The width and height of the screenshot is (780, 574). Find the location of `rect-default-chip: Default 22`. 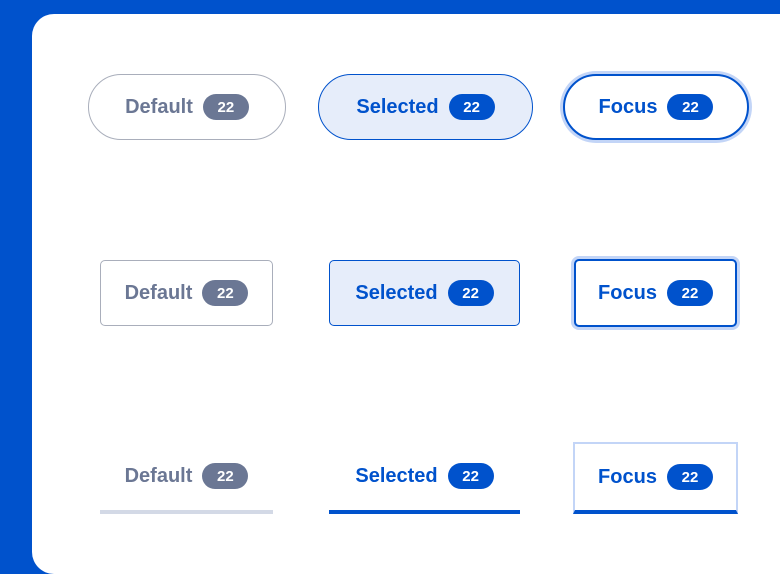

rect-default-chip: Default 22 is located at coordinates (186, 293).